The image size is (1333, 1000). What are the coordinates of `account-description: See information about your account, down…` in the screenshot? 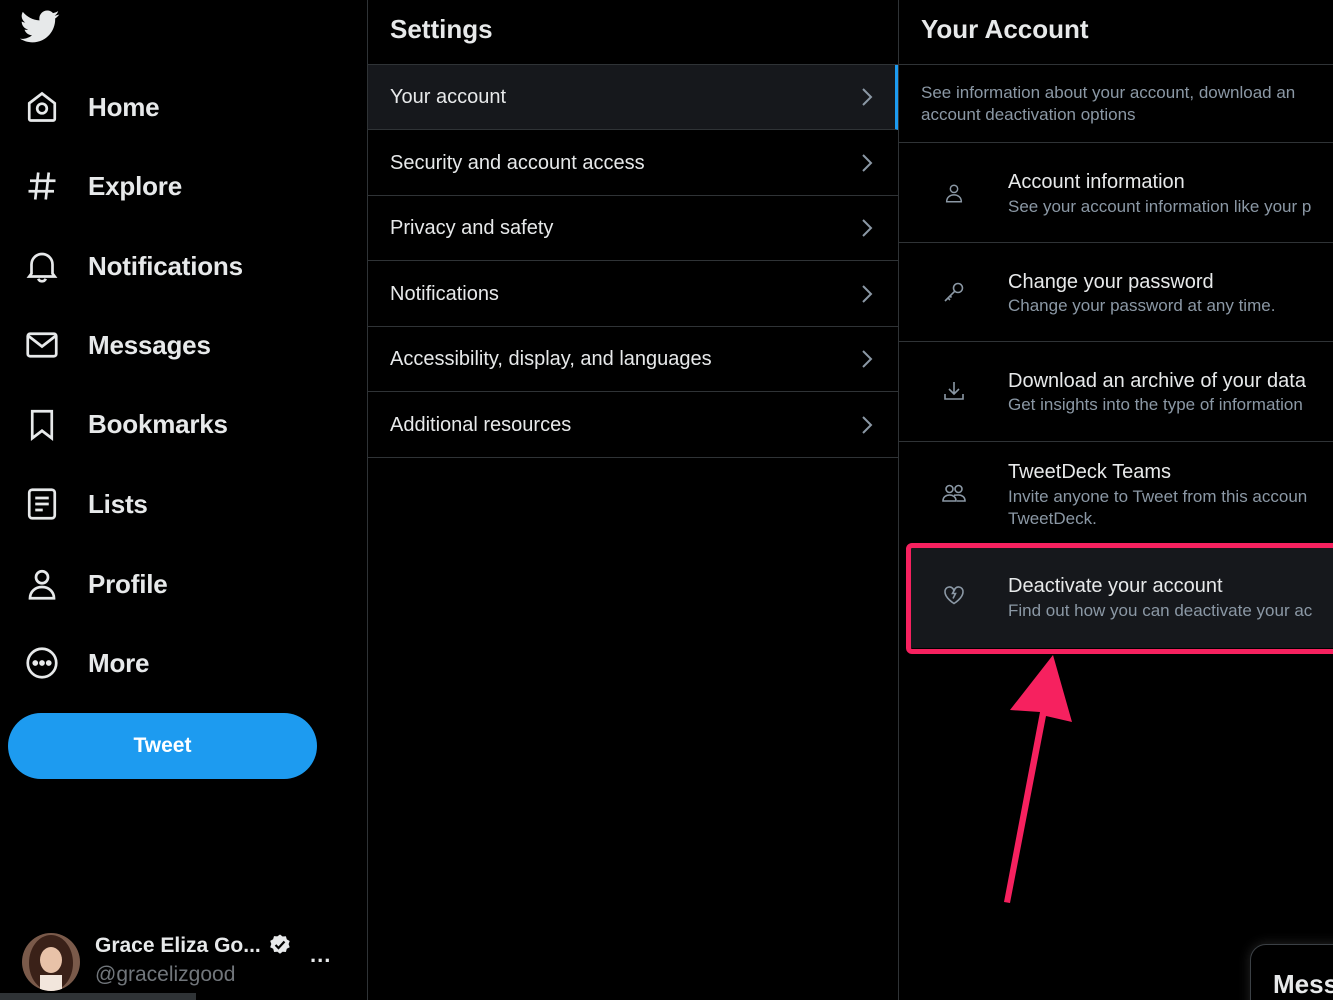 It's located at (1127, 104).